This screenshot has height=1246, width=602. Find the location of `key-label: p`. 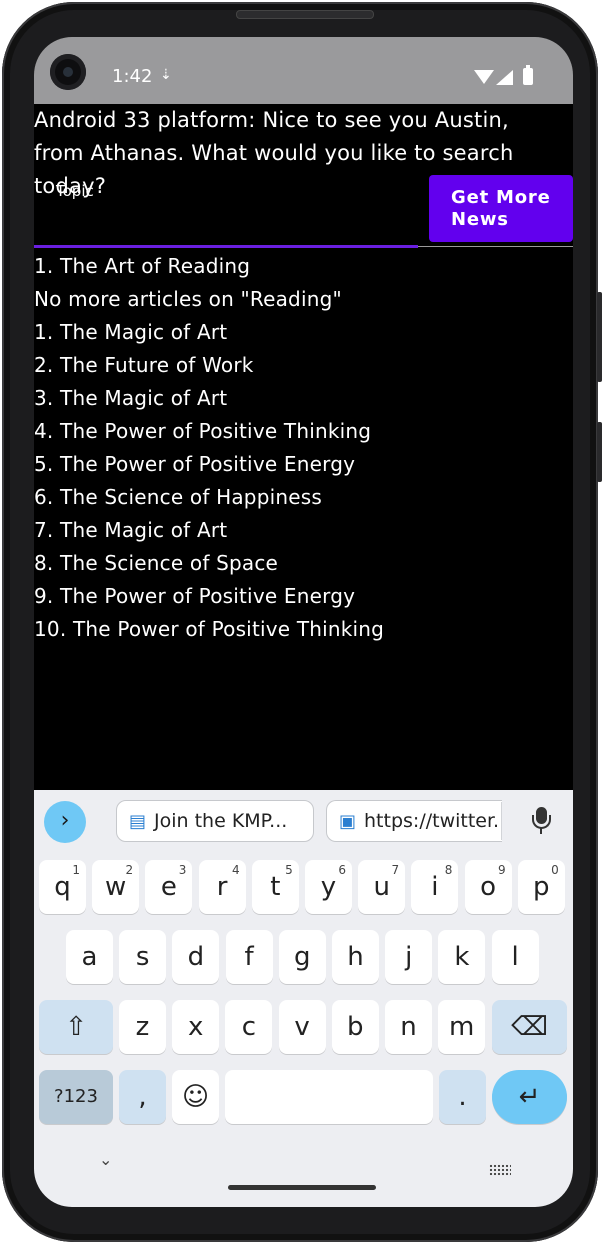

key-label: p is located at coordinates (541, 887).